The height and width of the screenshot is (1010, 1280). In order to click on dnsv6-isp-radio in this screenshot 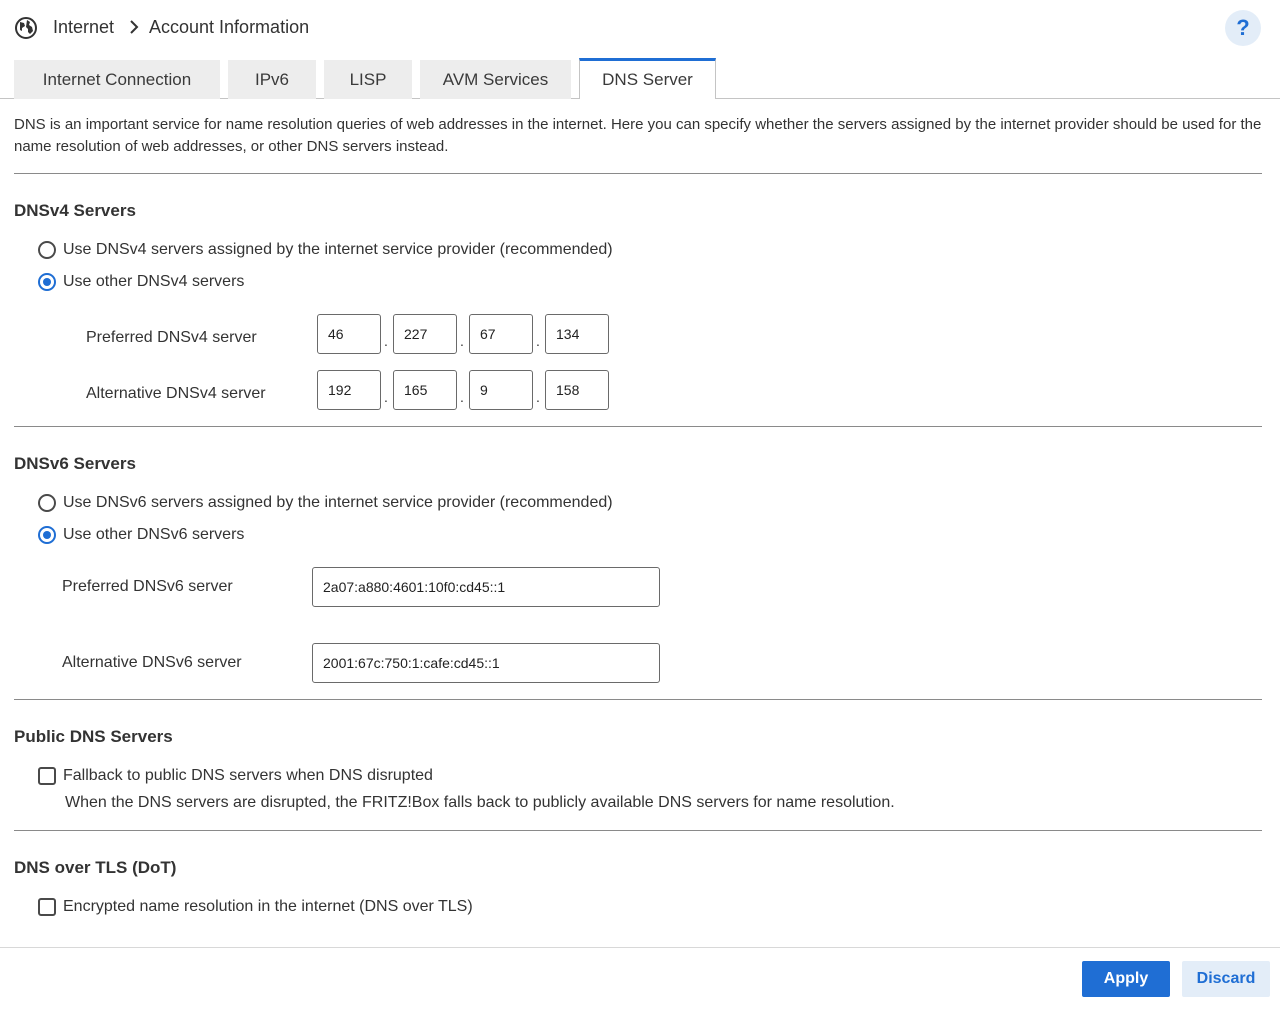, I will do `click(47, 503)`.